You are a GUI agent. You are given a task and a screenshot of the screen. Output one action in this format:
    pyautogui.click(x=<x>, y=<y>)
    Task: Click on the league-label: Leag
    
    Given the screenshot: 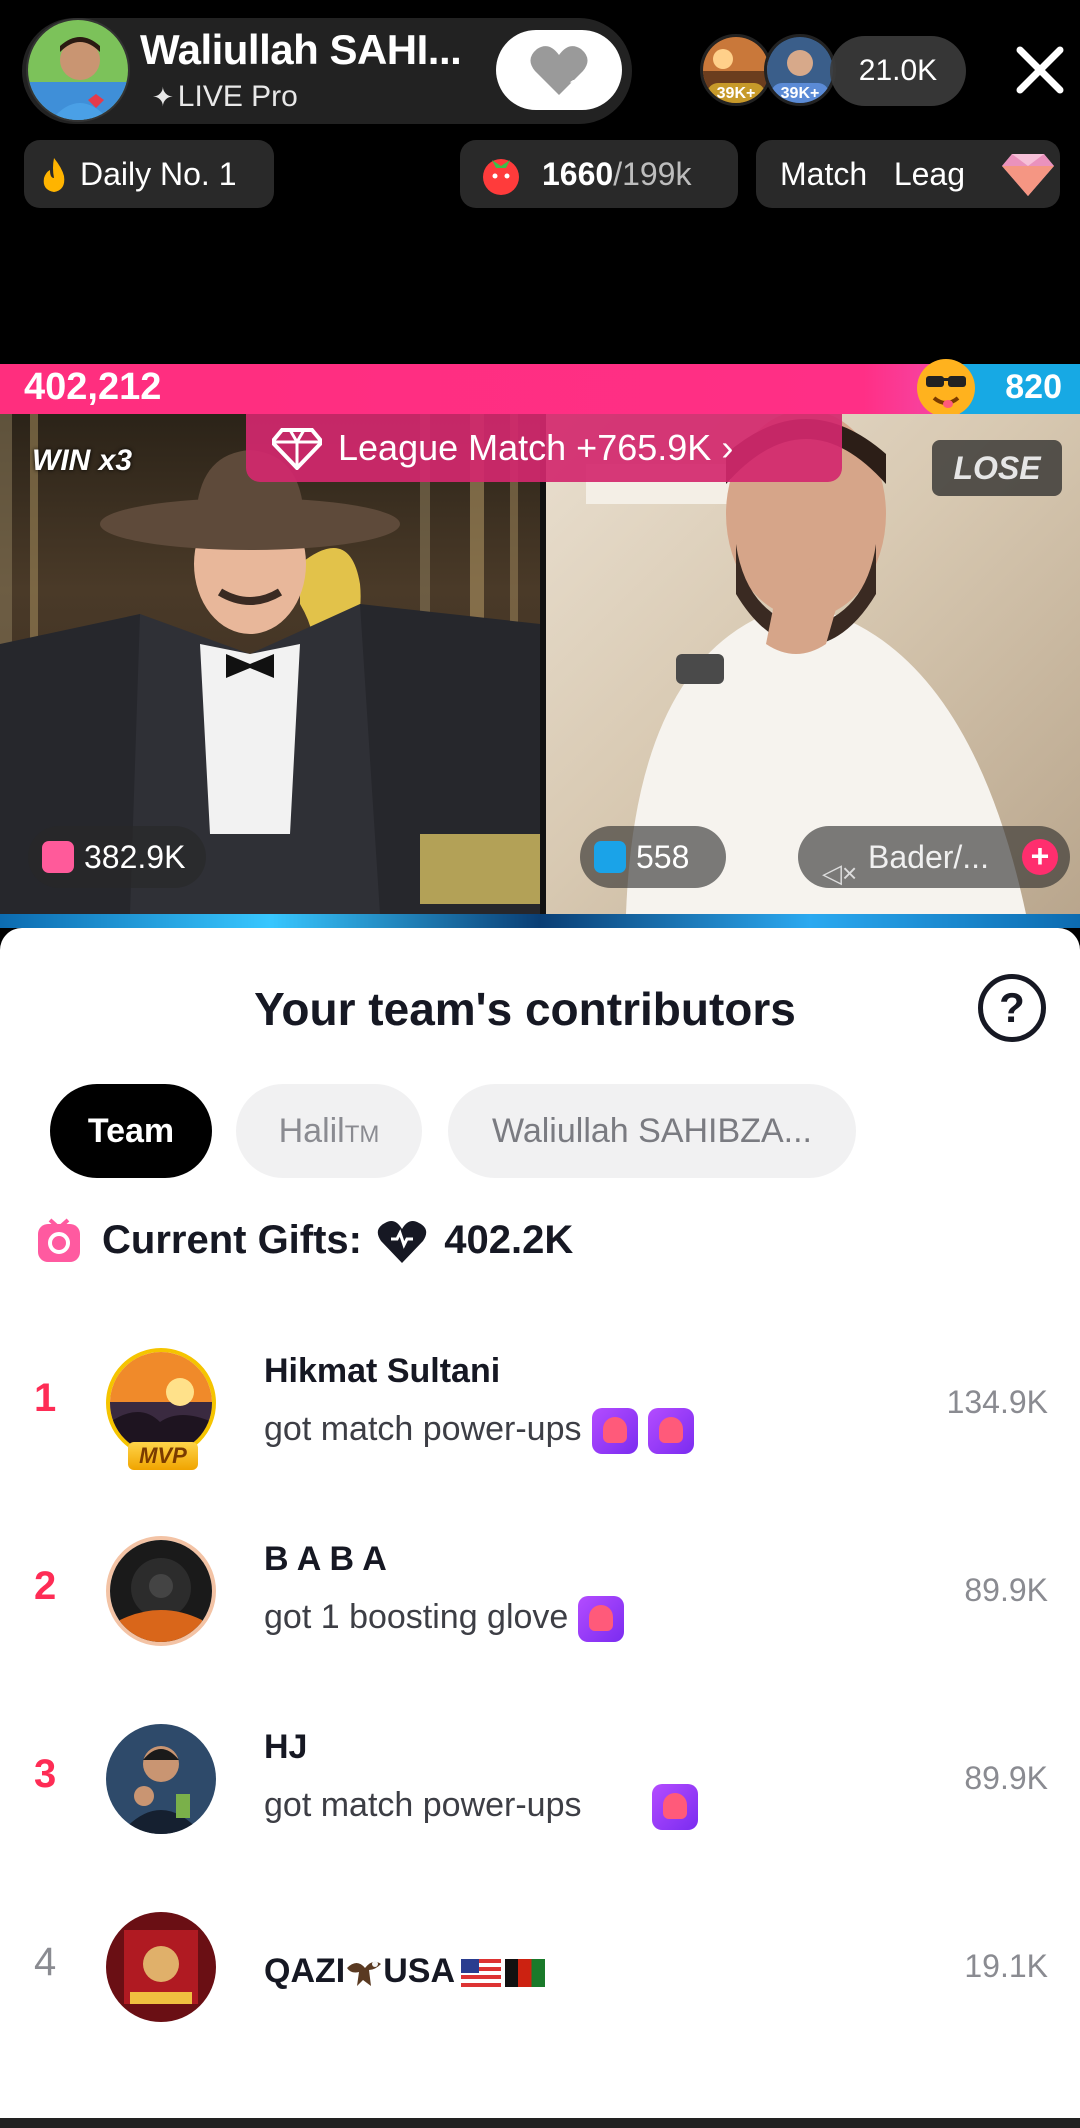 What is the action you would take?
    pyautogui.click(x=929, y=174)
    